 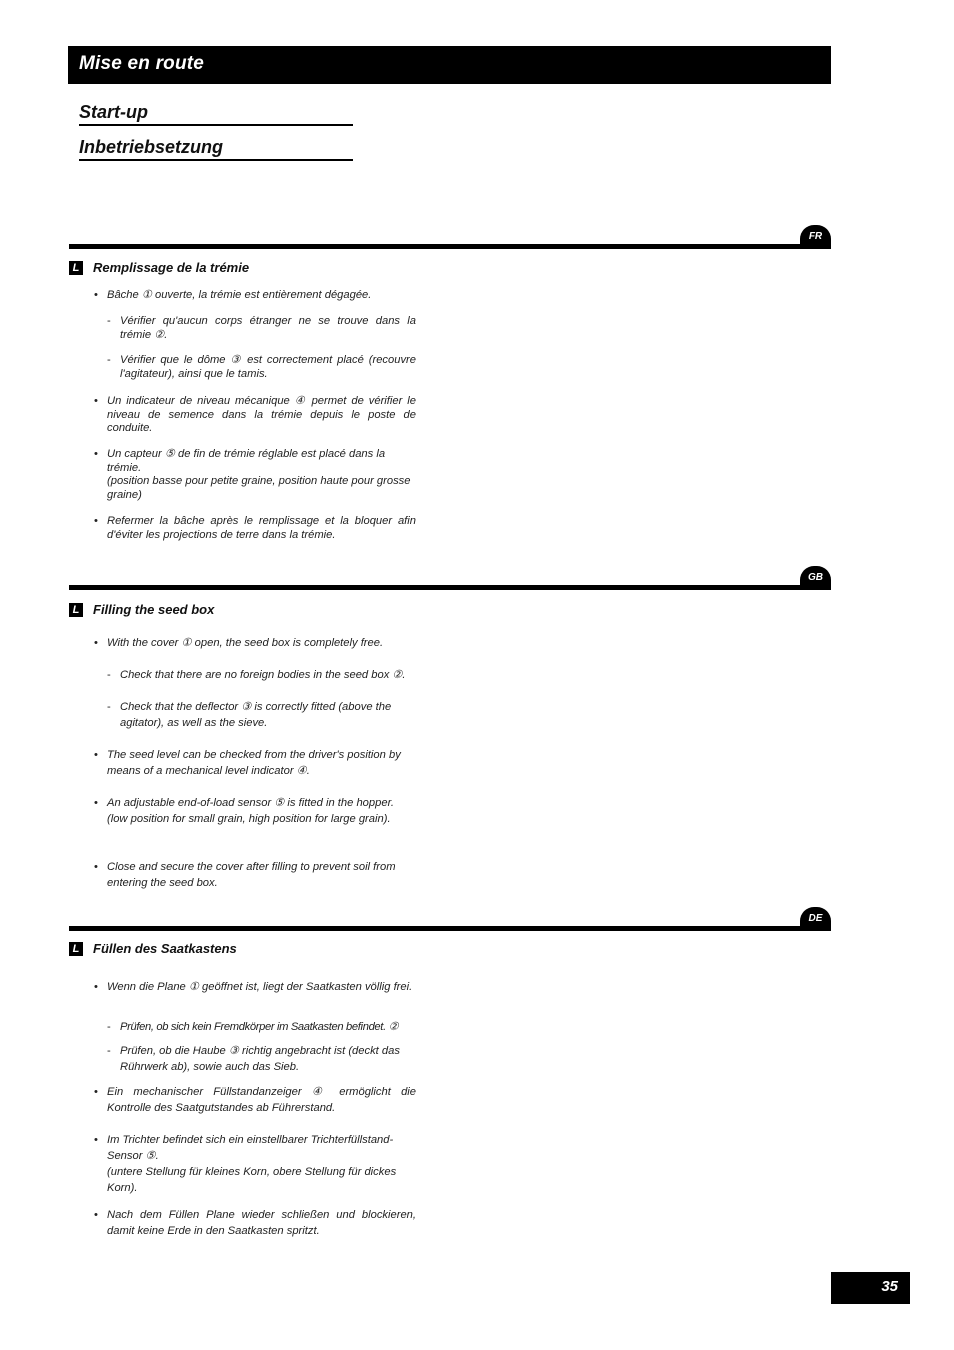 I want to click on section-title-fr: Remplissage de la trémie, so click(x=171, y=267).